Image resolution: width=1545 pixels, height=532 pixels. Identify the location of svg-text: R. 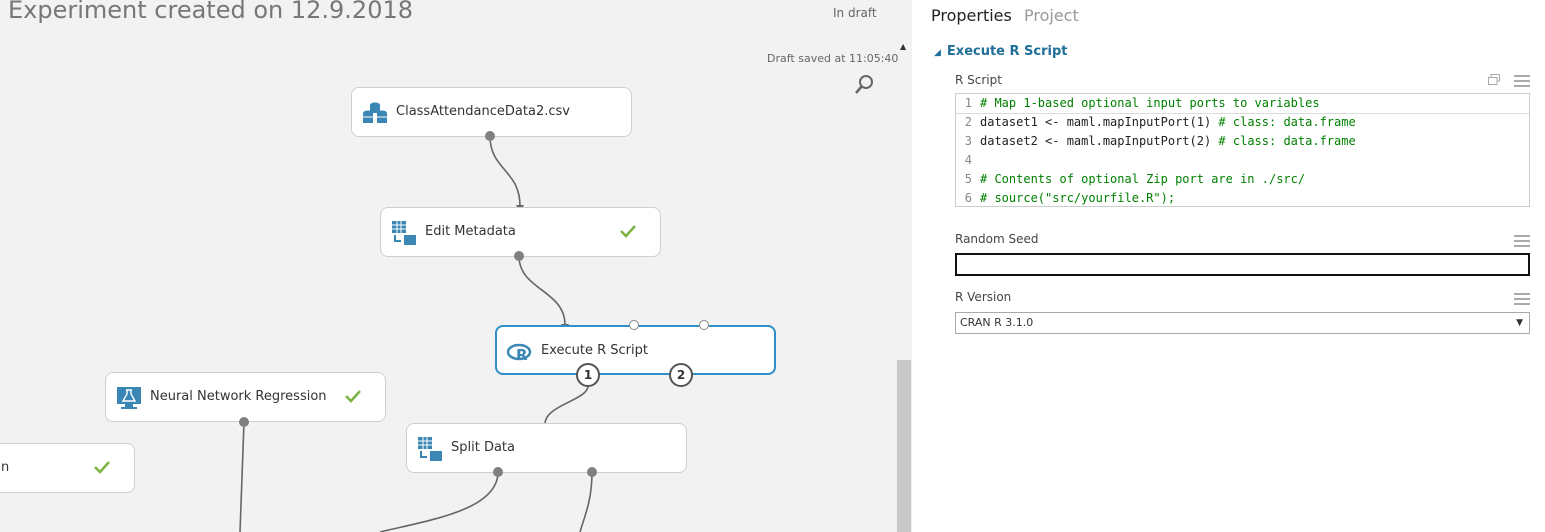
(522, 355).